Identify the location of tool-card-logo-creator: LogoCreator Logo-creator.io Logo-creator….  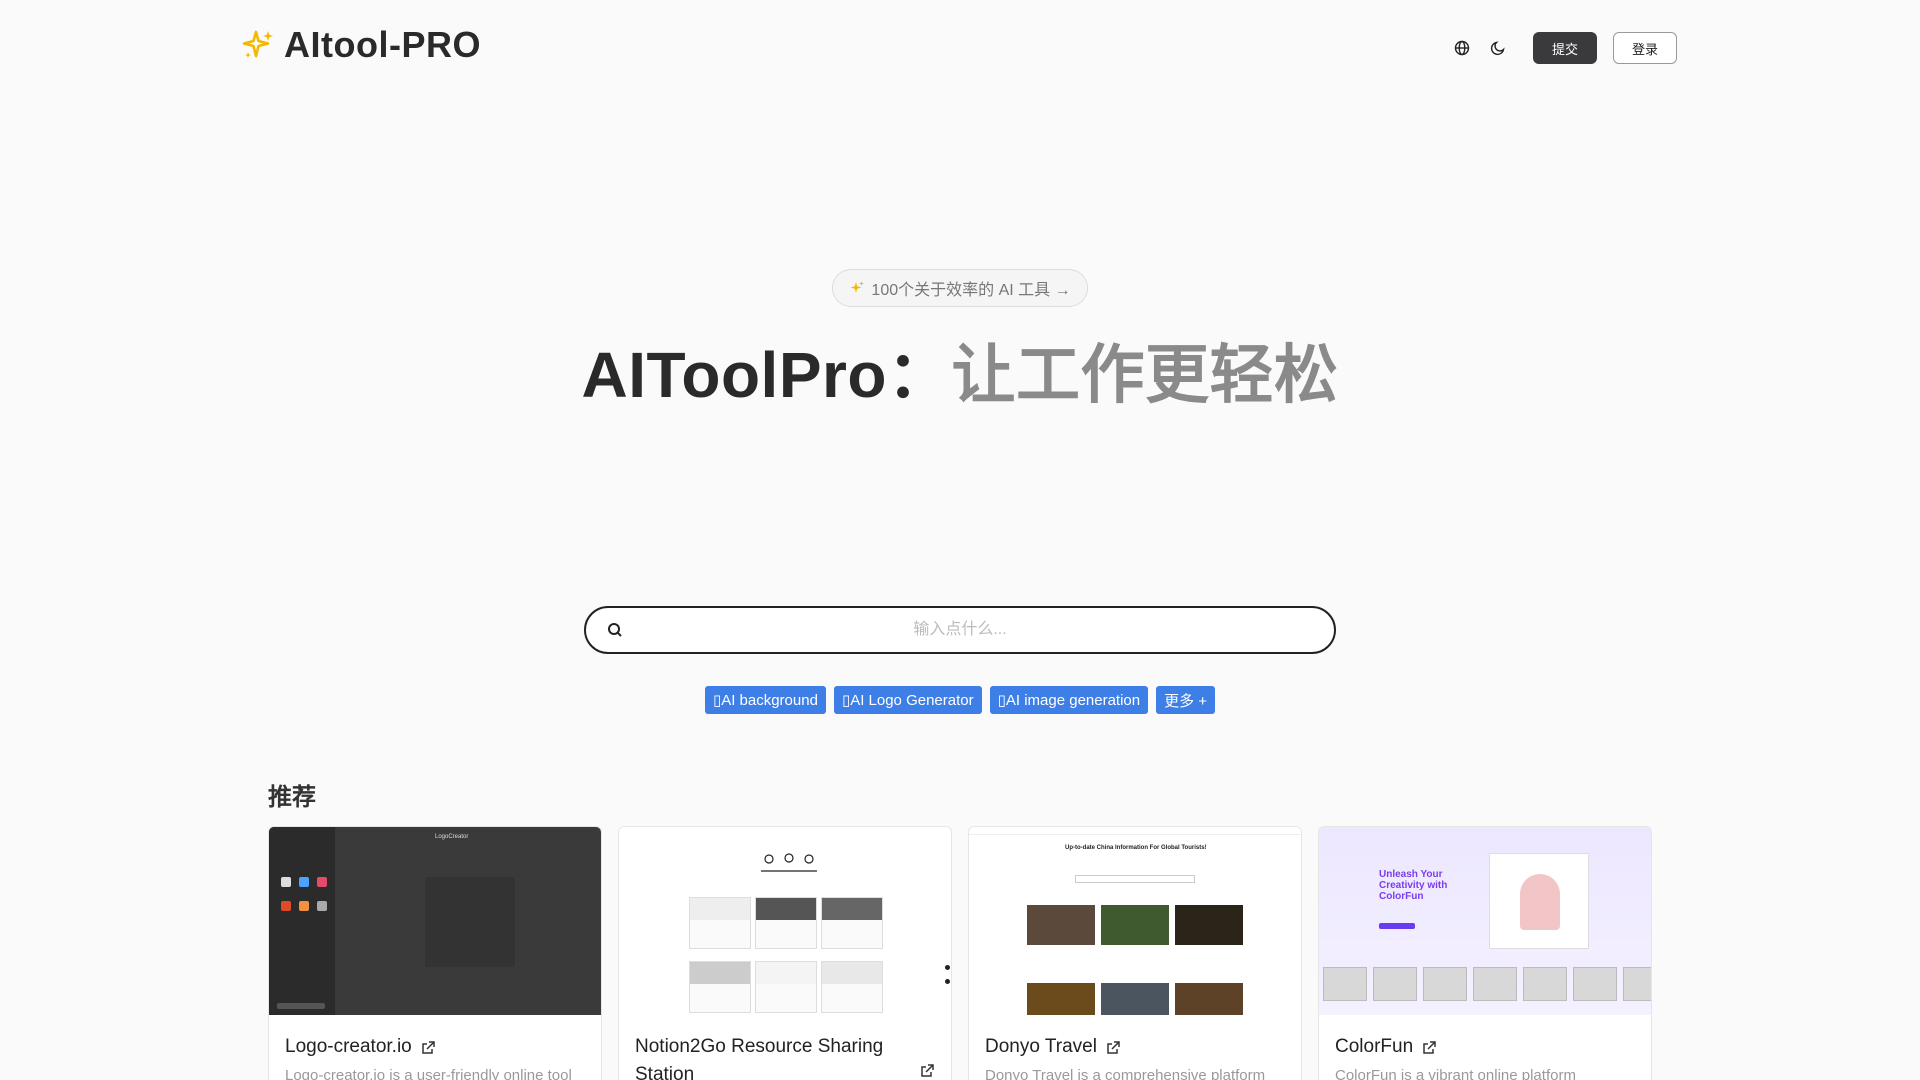
(435, 953).